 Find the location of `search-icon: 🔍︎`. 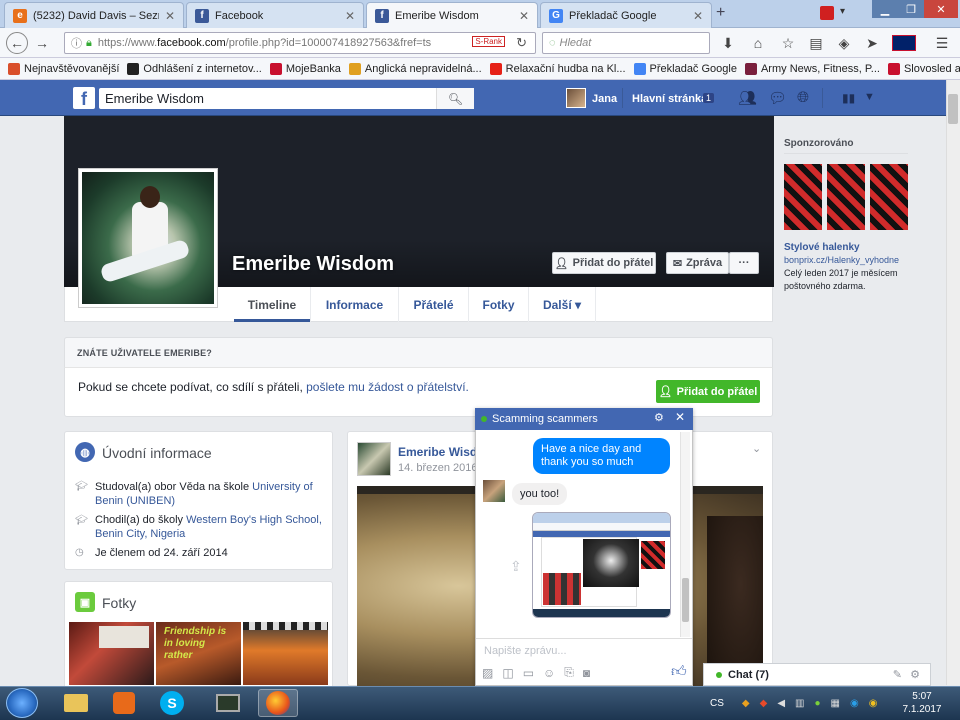

search-icon: 🔍︎ is located at coordinates (455, 98).